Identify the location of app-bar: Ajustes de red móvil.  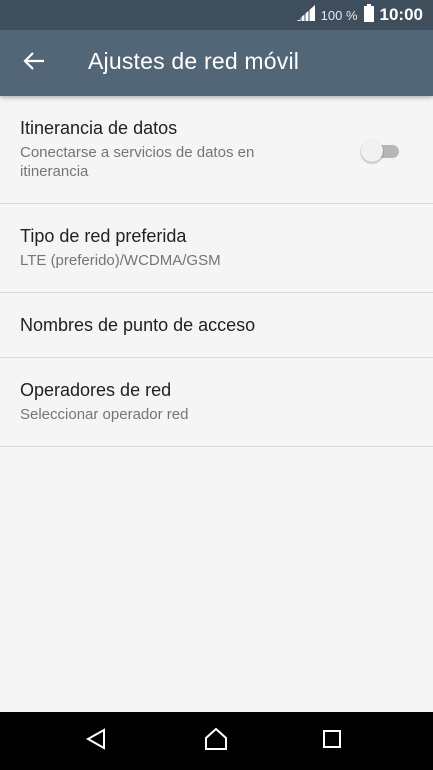
(216, 63).